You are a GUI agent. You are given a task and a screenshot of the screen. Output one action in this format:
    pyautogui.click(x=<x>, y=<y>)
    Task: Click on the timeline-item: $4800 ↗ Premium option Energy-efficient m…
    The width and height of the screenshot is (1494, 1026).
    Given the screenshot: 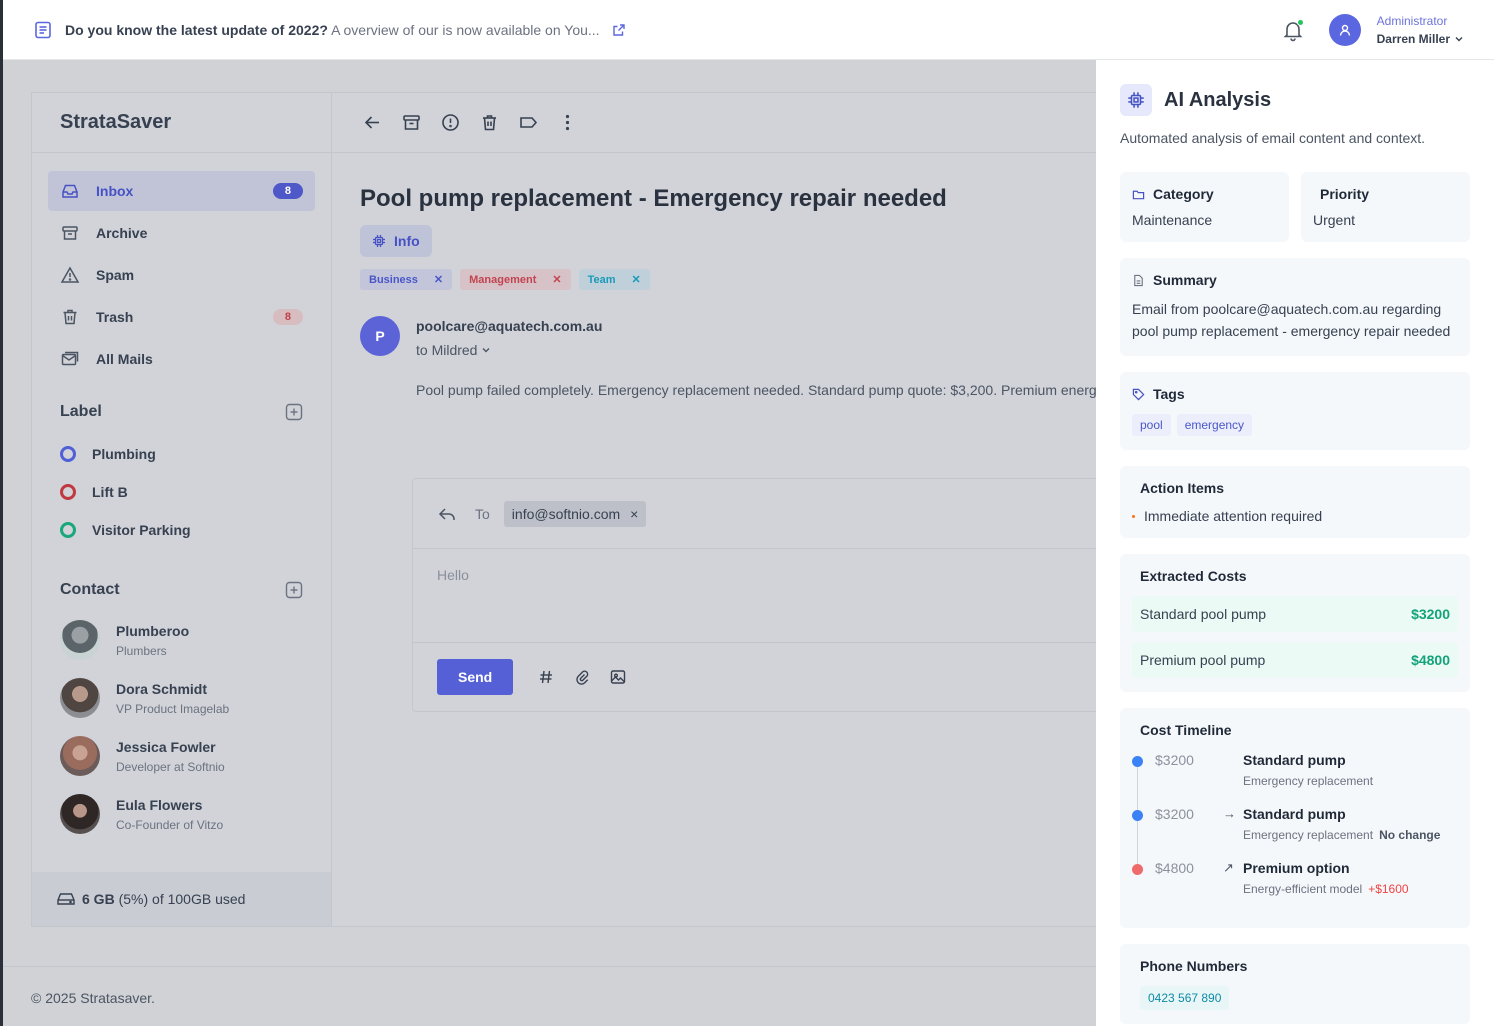 What is the action you would take?
    pyautogui.click(x=1291, y=887)
    